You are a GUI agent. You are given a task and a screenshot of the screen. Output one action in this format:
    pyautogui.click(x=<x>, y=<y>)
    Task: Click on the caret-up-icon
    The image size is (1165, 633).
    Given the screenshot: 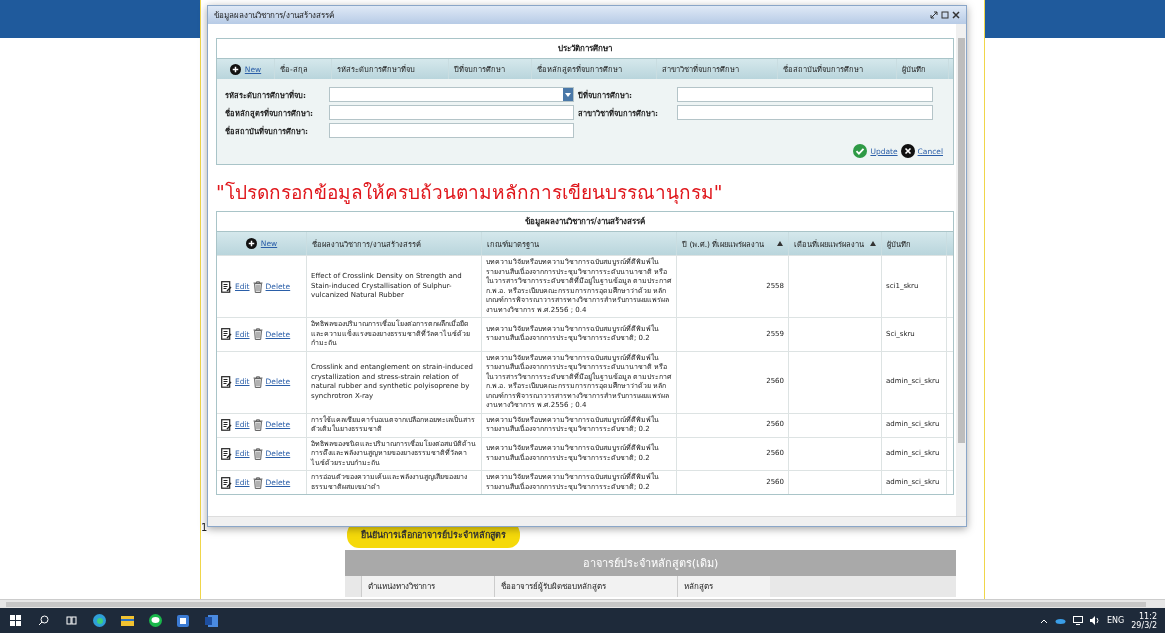 What is the action you would take?
    pyautogui.click(x=1044, y=620)
    